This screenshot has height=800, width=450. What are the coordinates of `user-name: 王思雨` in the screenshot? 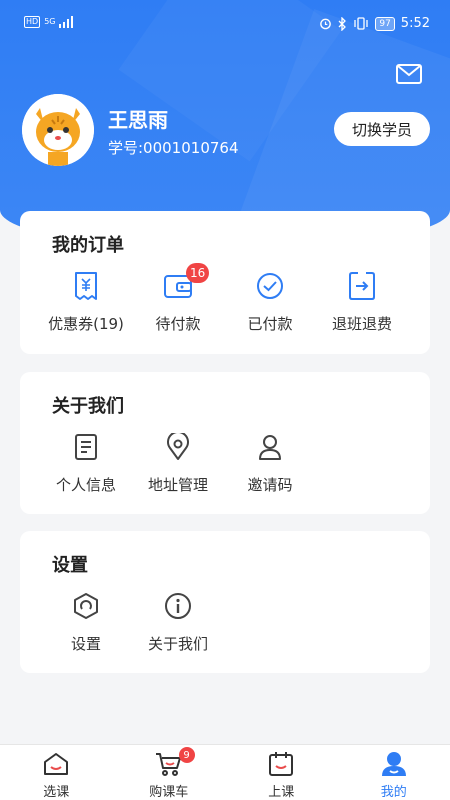 It's located at (138, 120).